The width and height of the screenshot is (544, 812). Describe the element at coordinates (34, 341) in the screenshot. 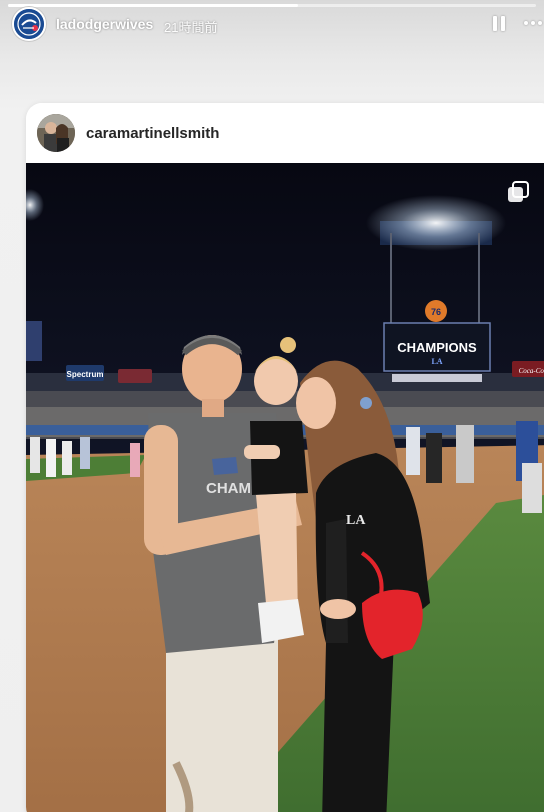

I see `left-video-board` at that location.